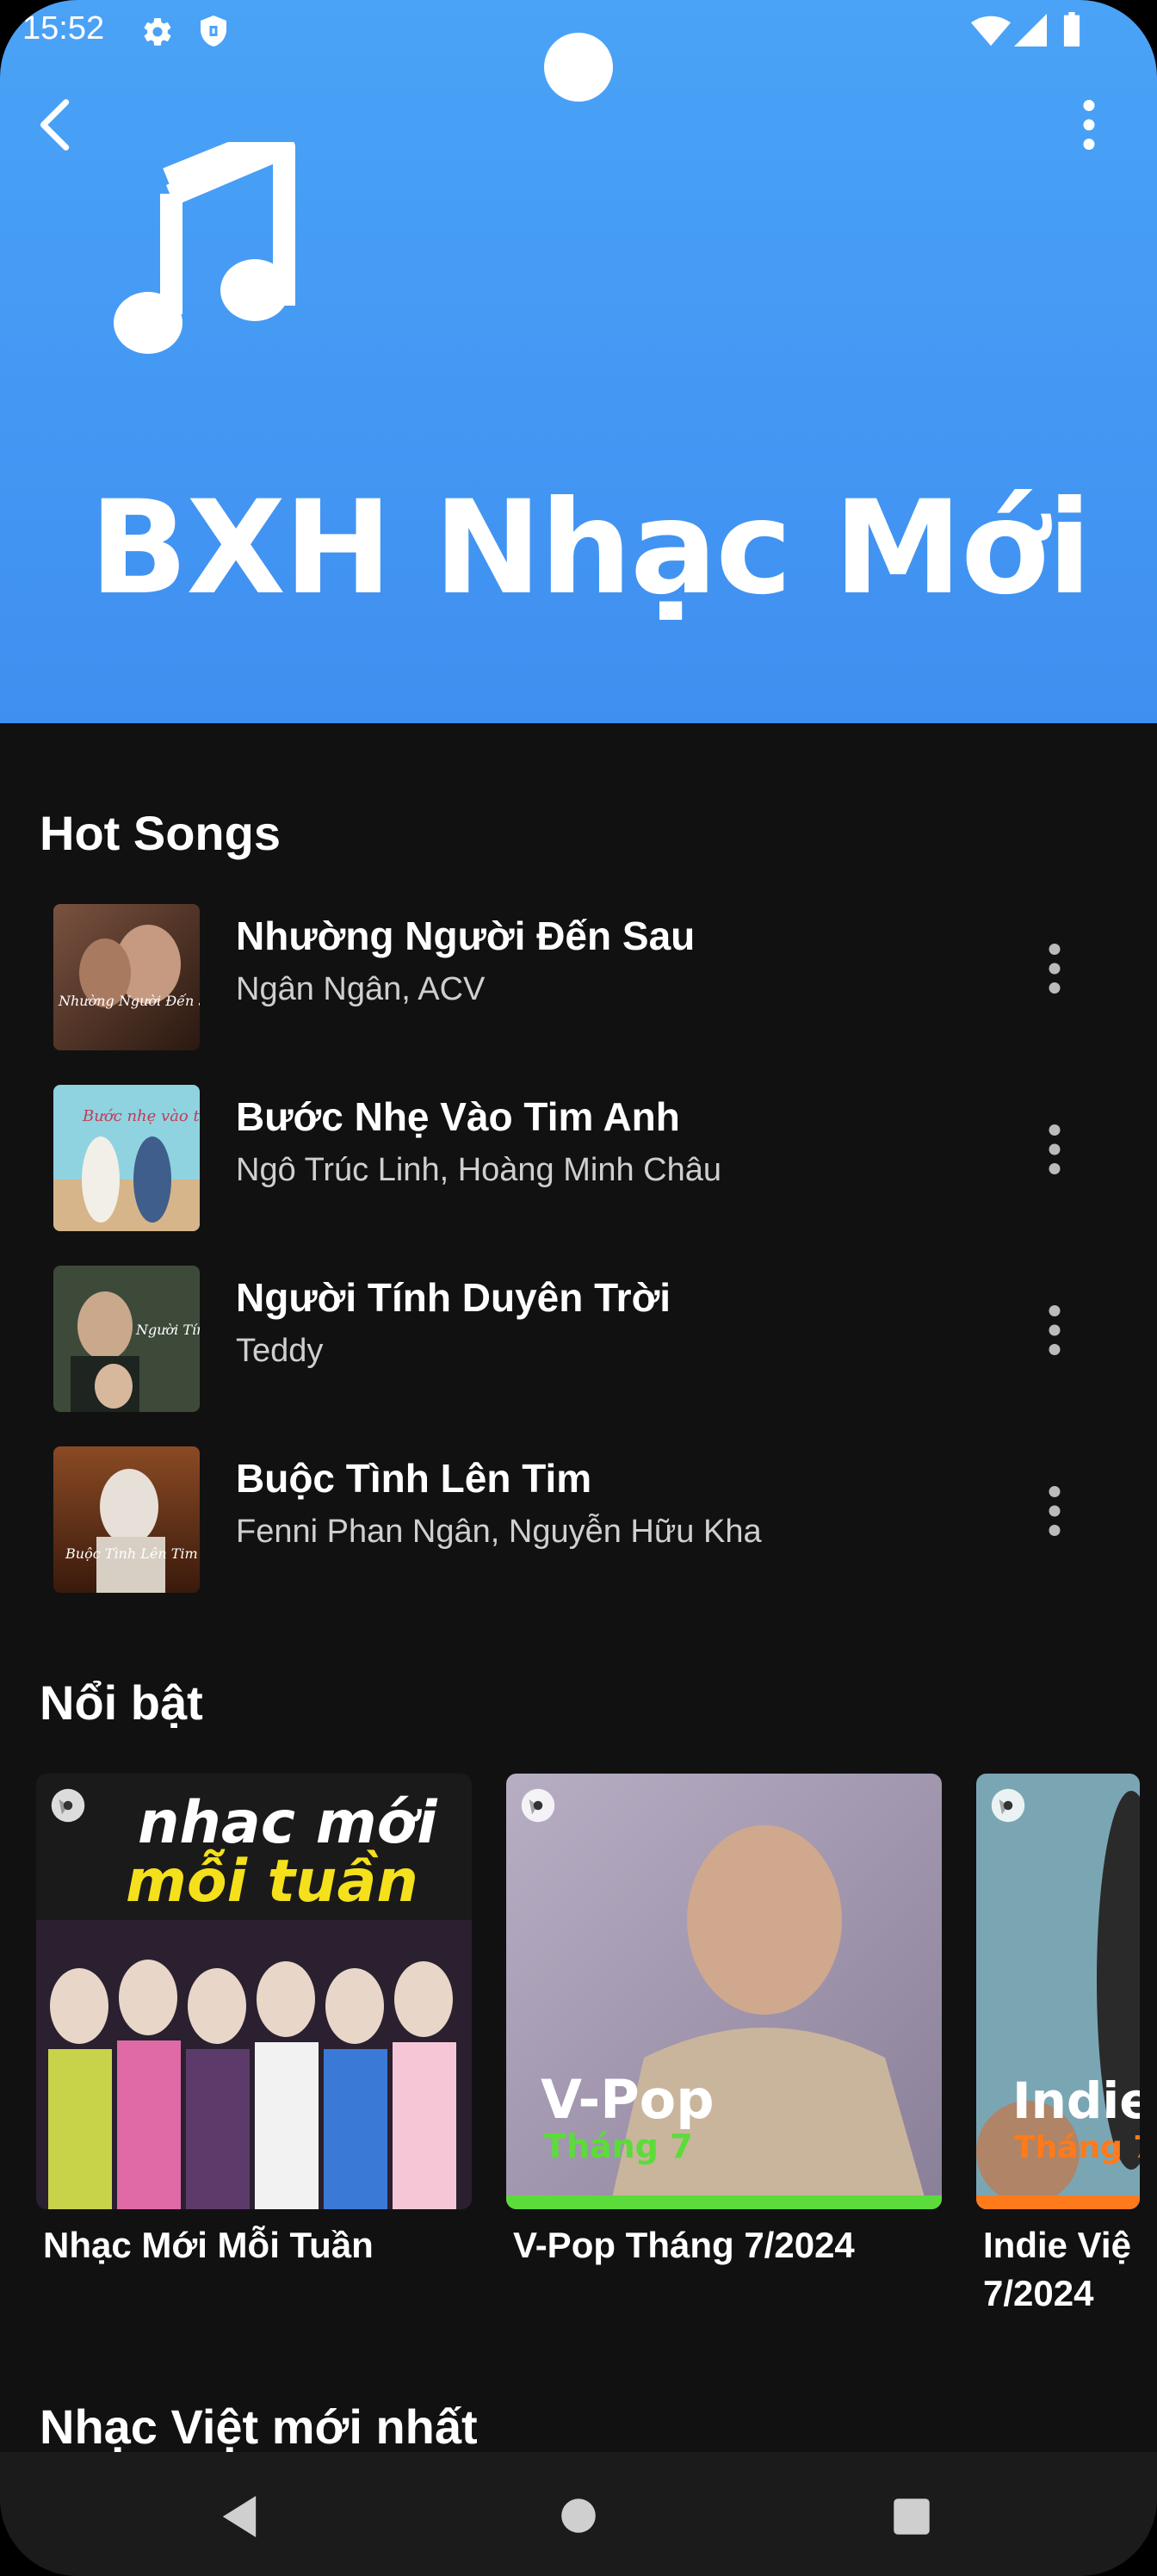  What do you see at coordinates (454, 1297) in the screenshot?
I see `song-title: Người Tính Duyên Trời` at bounding box center [454, 1297].